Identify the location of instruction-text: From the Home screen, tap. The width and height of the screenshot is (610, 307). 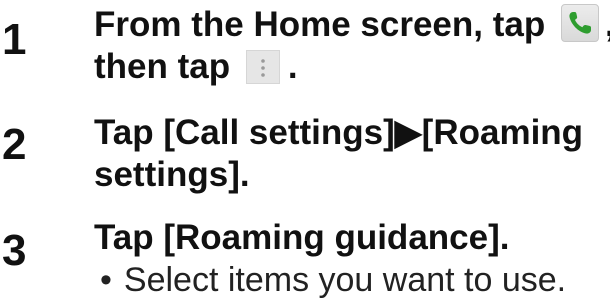
(324, 24).